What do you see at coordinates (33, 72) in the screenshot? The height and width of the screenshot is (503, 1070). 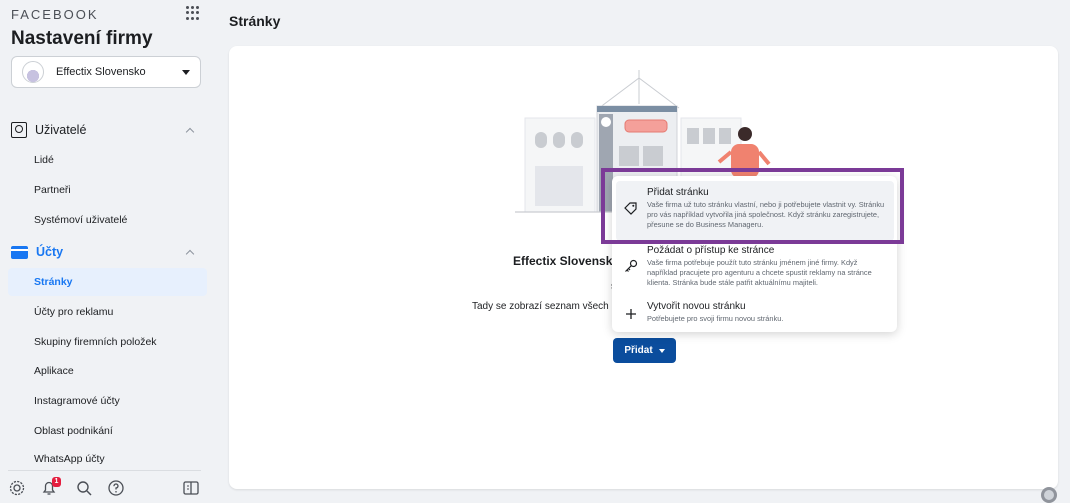 I see `business-avatar` at bounding box center [33, 72].